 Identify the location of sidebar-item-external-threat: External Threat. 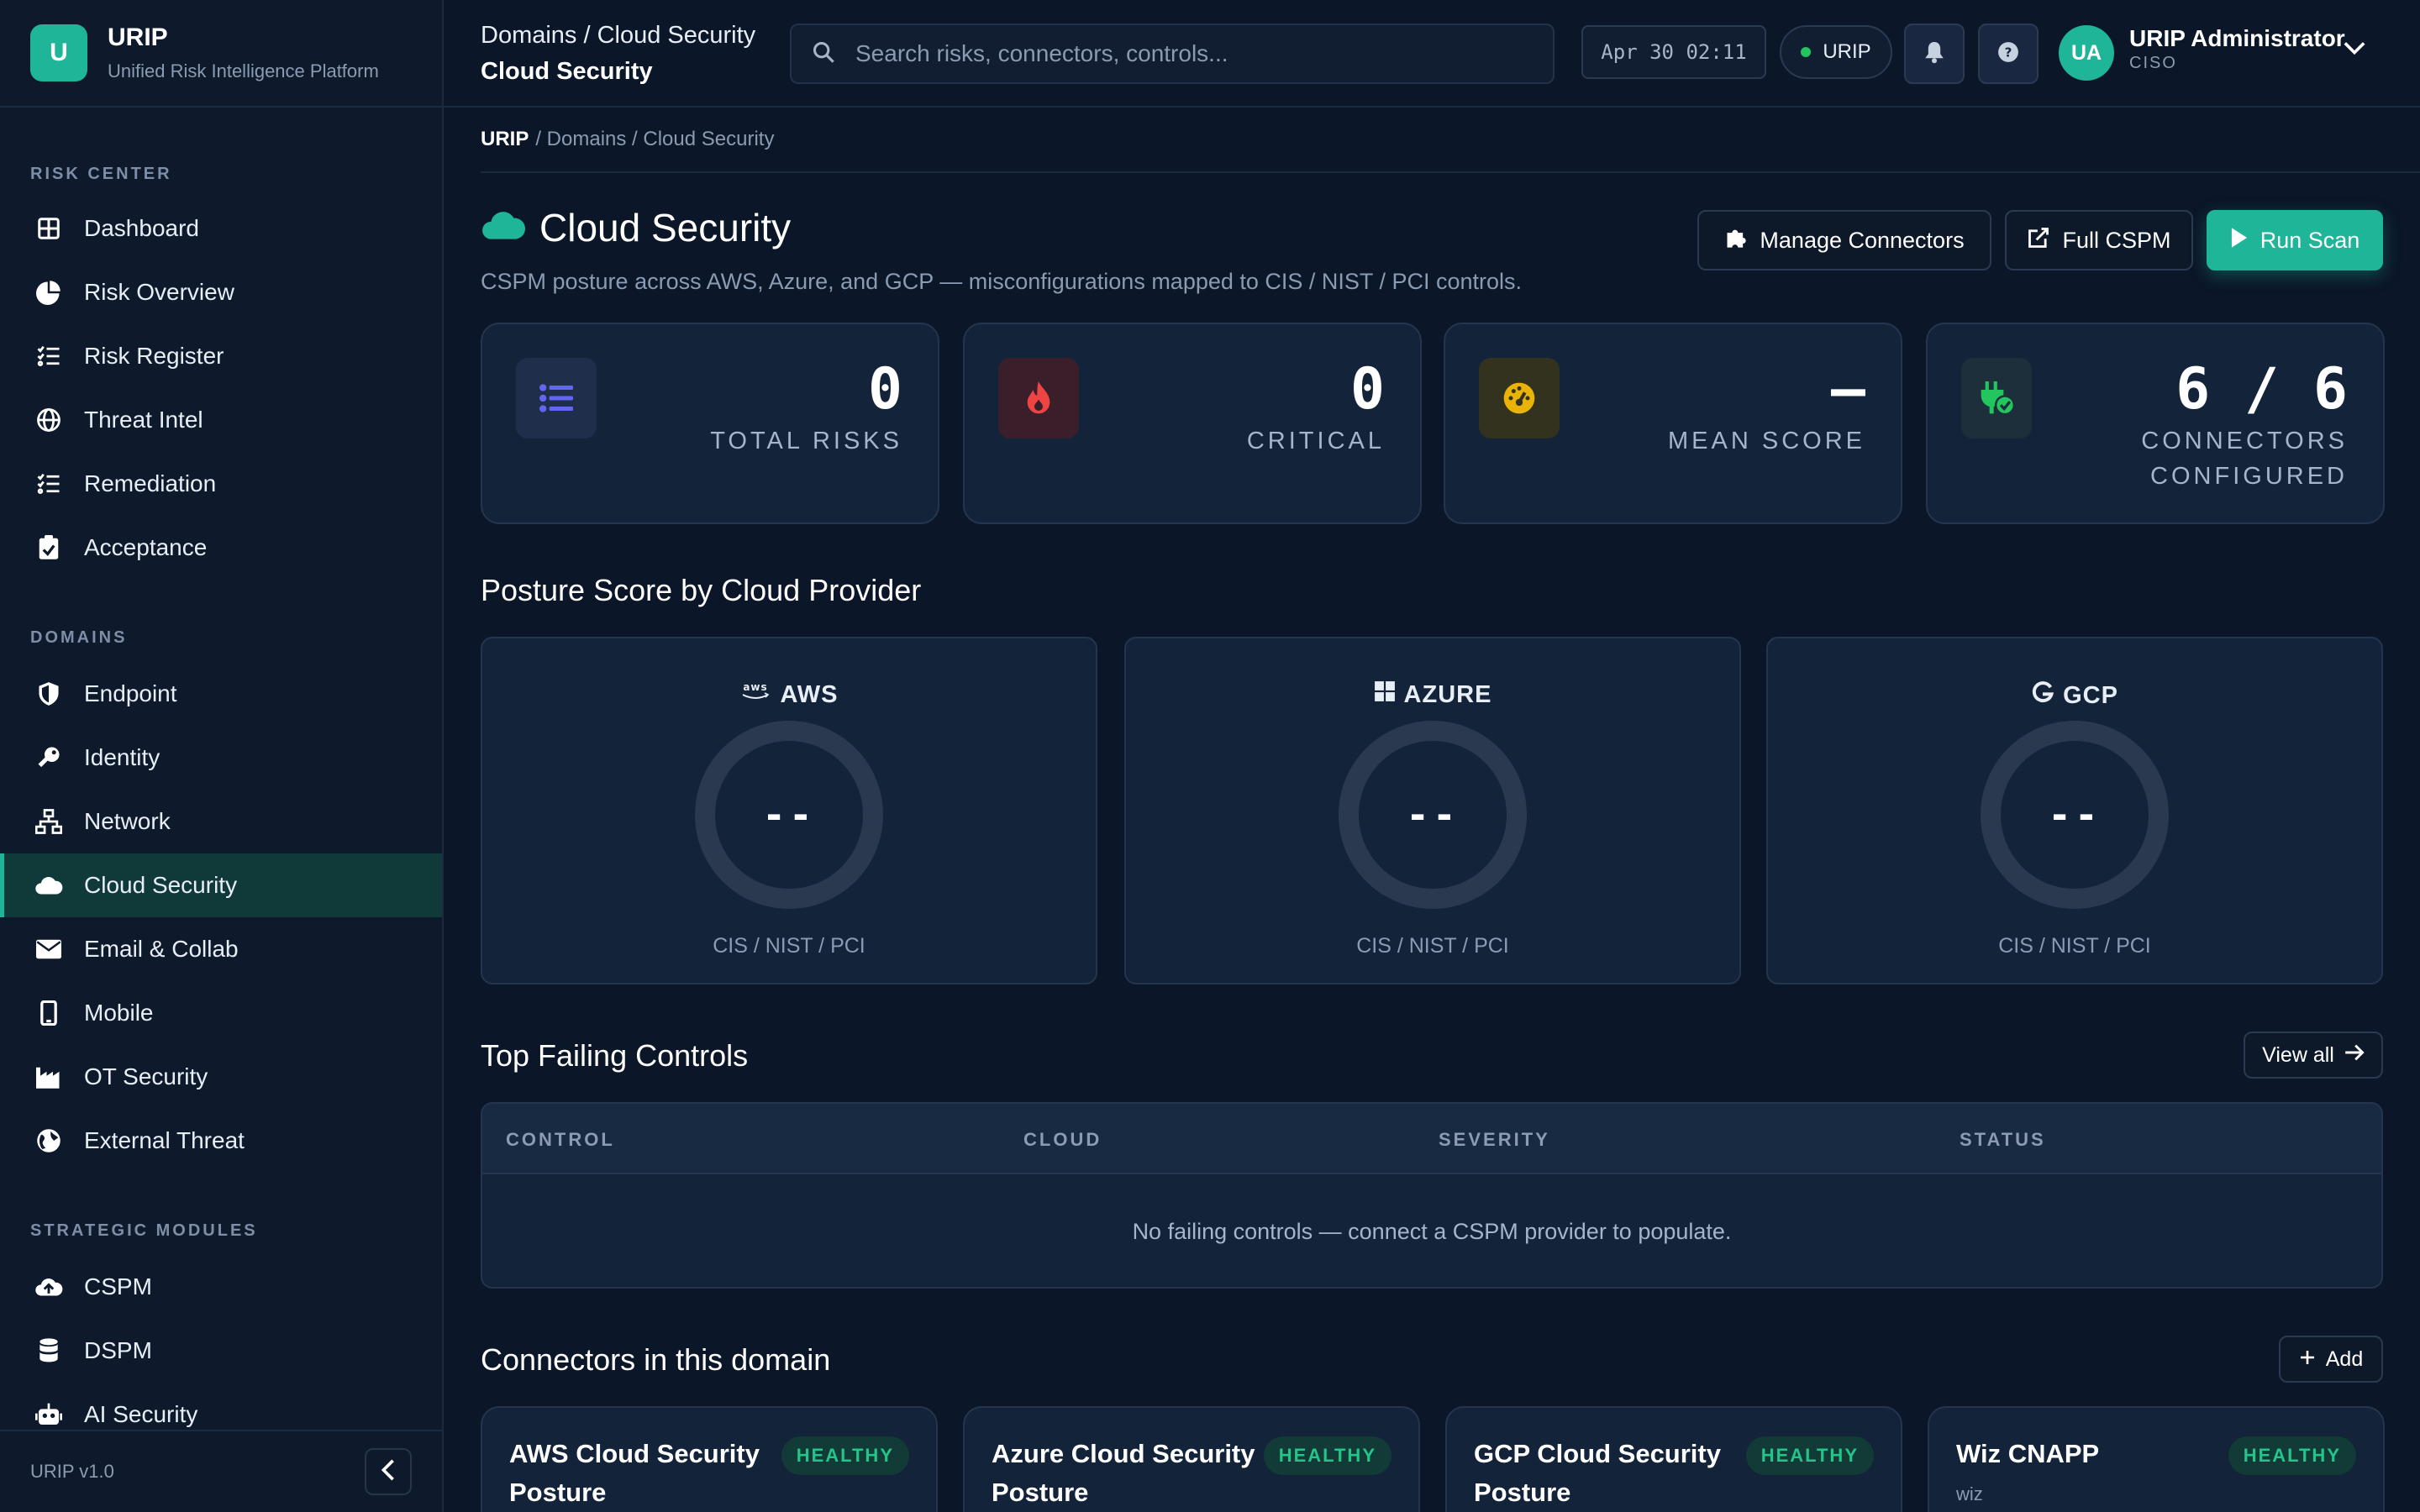
(221, 1141).